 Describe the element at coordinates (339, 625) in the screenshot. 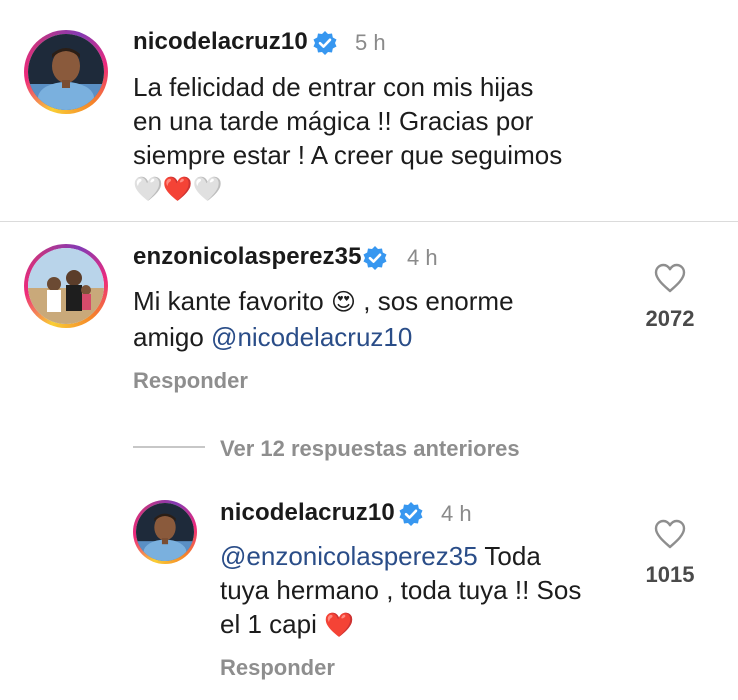

I see `red-heart-emoji: ❤️` at that location.